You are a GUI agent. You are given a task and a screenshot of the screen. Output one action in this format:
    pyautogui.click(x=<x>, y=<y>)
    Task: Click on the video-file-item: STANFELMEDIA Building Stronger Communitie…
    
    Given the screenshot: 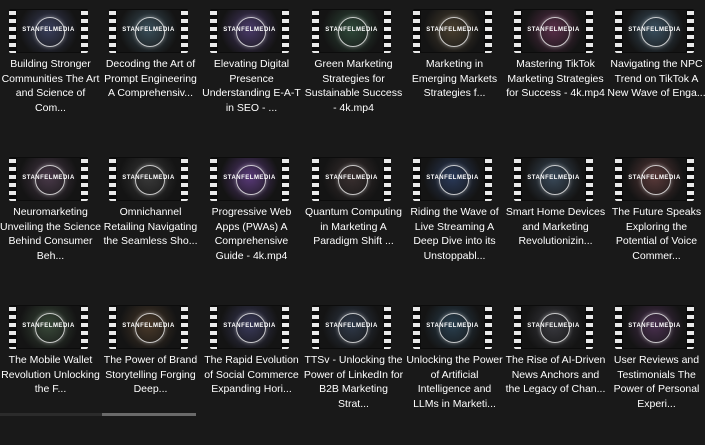 What is the action you would take?
    pyautogui.click(x=50, y=79)
    